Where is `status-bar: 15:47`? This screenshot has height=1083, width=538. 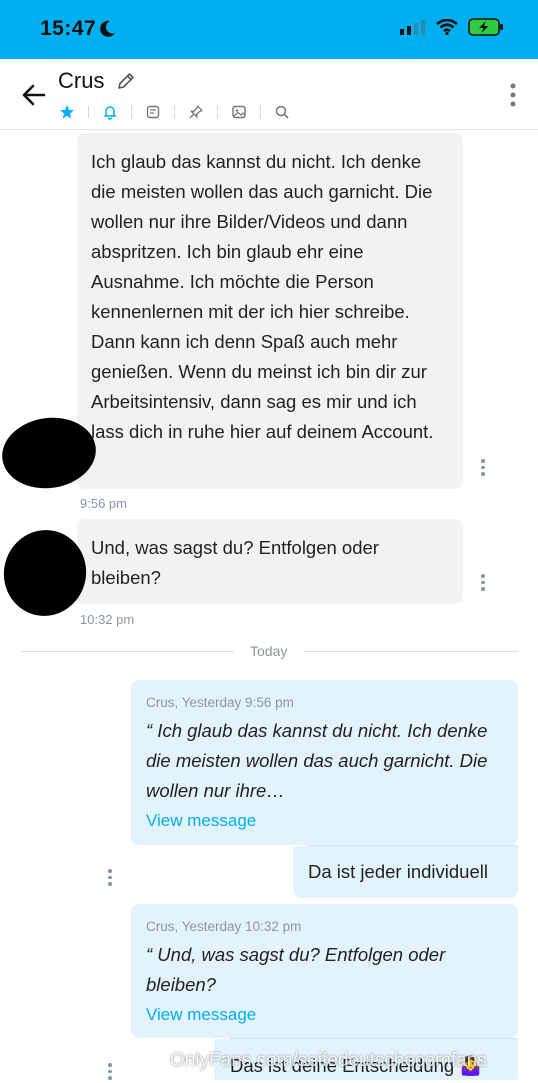 status-bar: 15:47 is located at coordinates (269, 29).